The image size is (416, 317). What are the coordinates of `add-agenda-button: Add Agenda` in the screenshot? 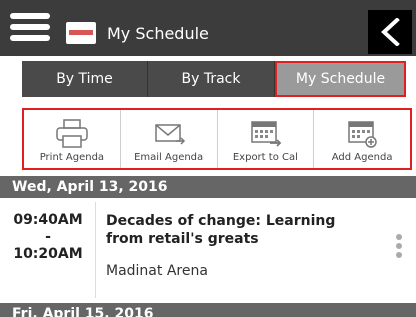 It's located at (362, 139).